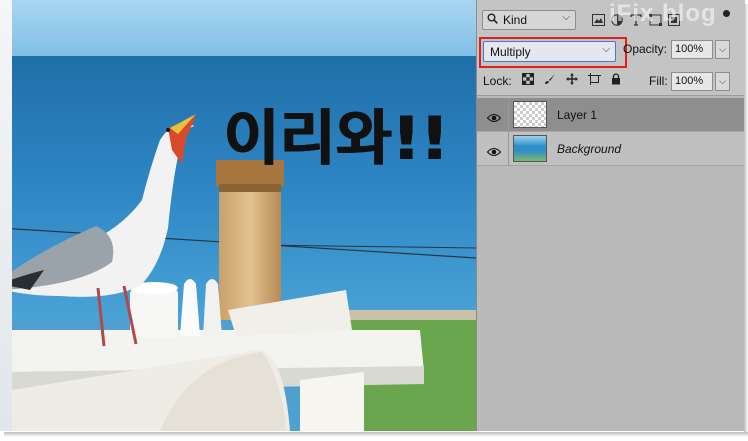  What do you see at coordinates (722, 49) in the screenshot?
I see `opacity-dropdown-button: ⌵` at bounding box center [722, 49].